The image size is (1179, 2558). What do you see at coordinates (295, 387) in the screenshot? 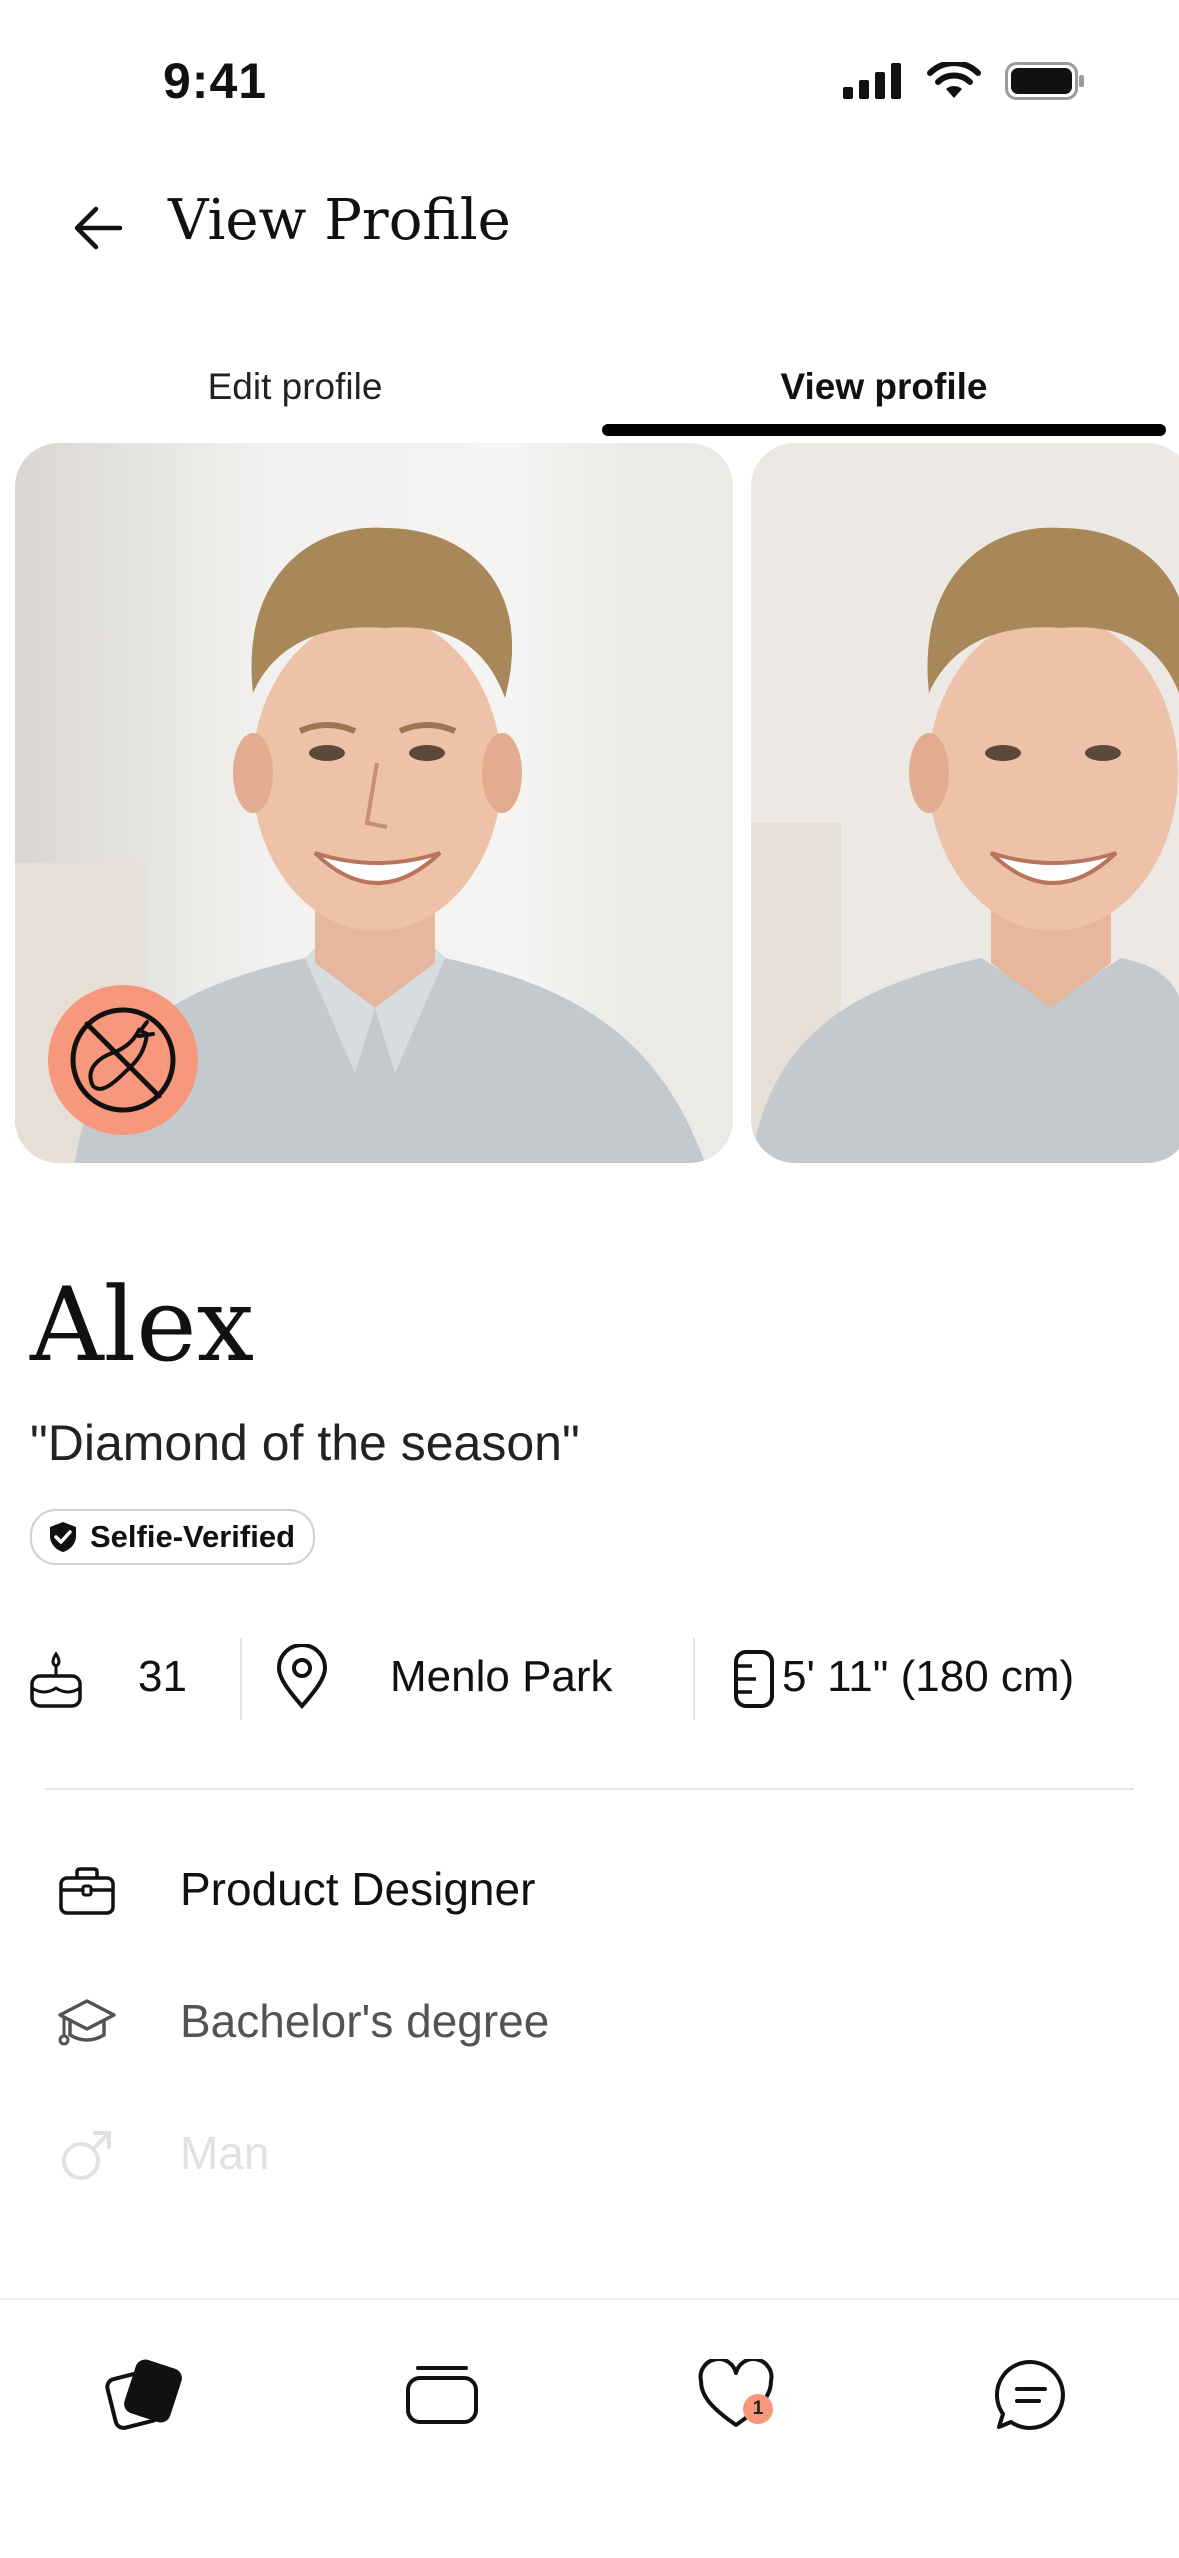
I see `tab-edit-profile: Edit profile` at bounding box center [295, 387].